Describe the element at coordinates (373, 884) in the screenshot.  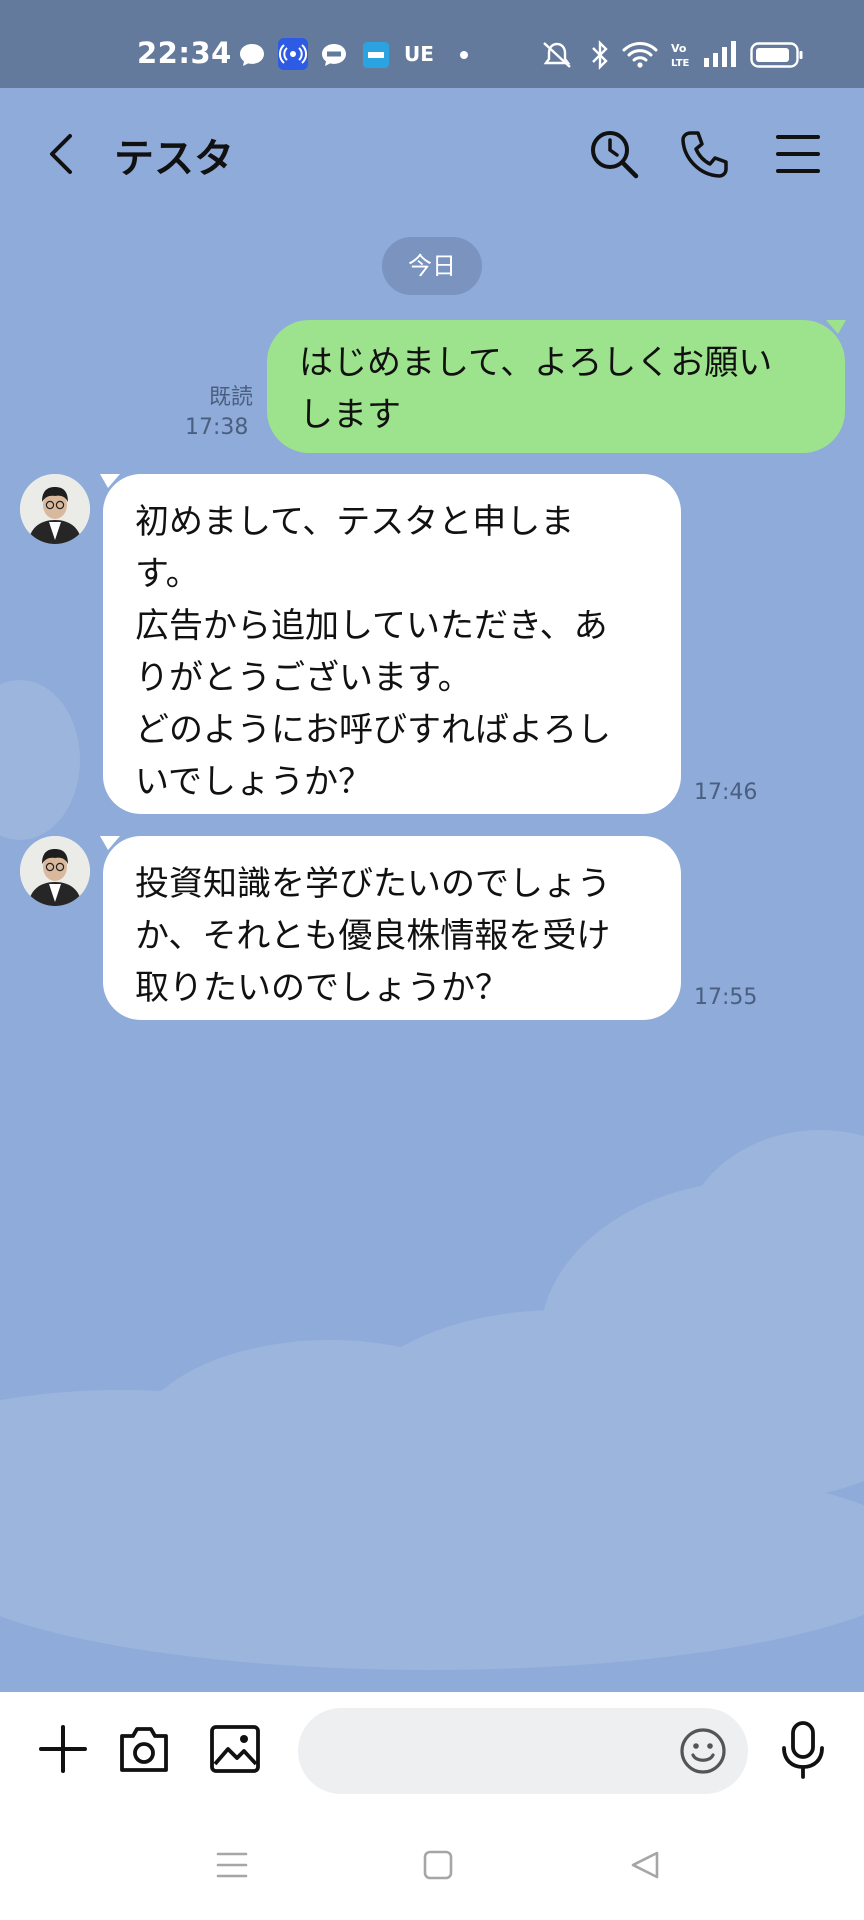
I see `message-line: 投資知識を学びたいのでしょう` at that location.